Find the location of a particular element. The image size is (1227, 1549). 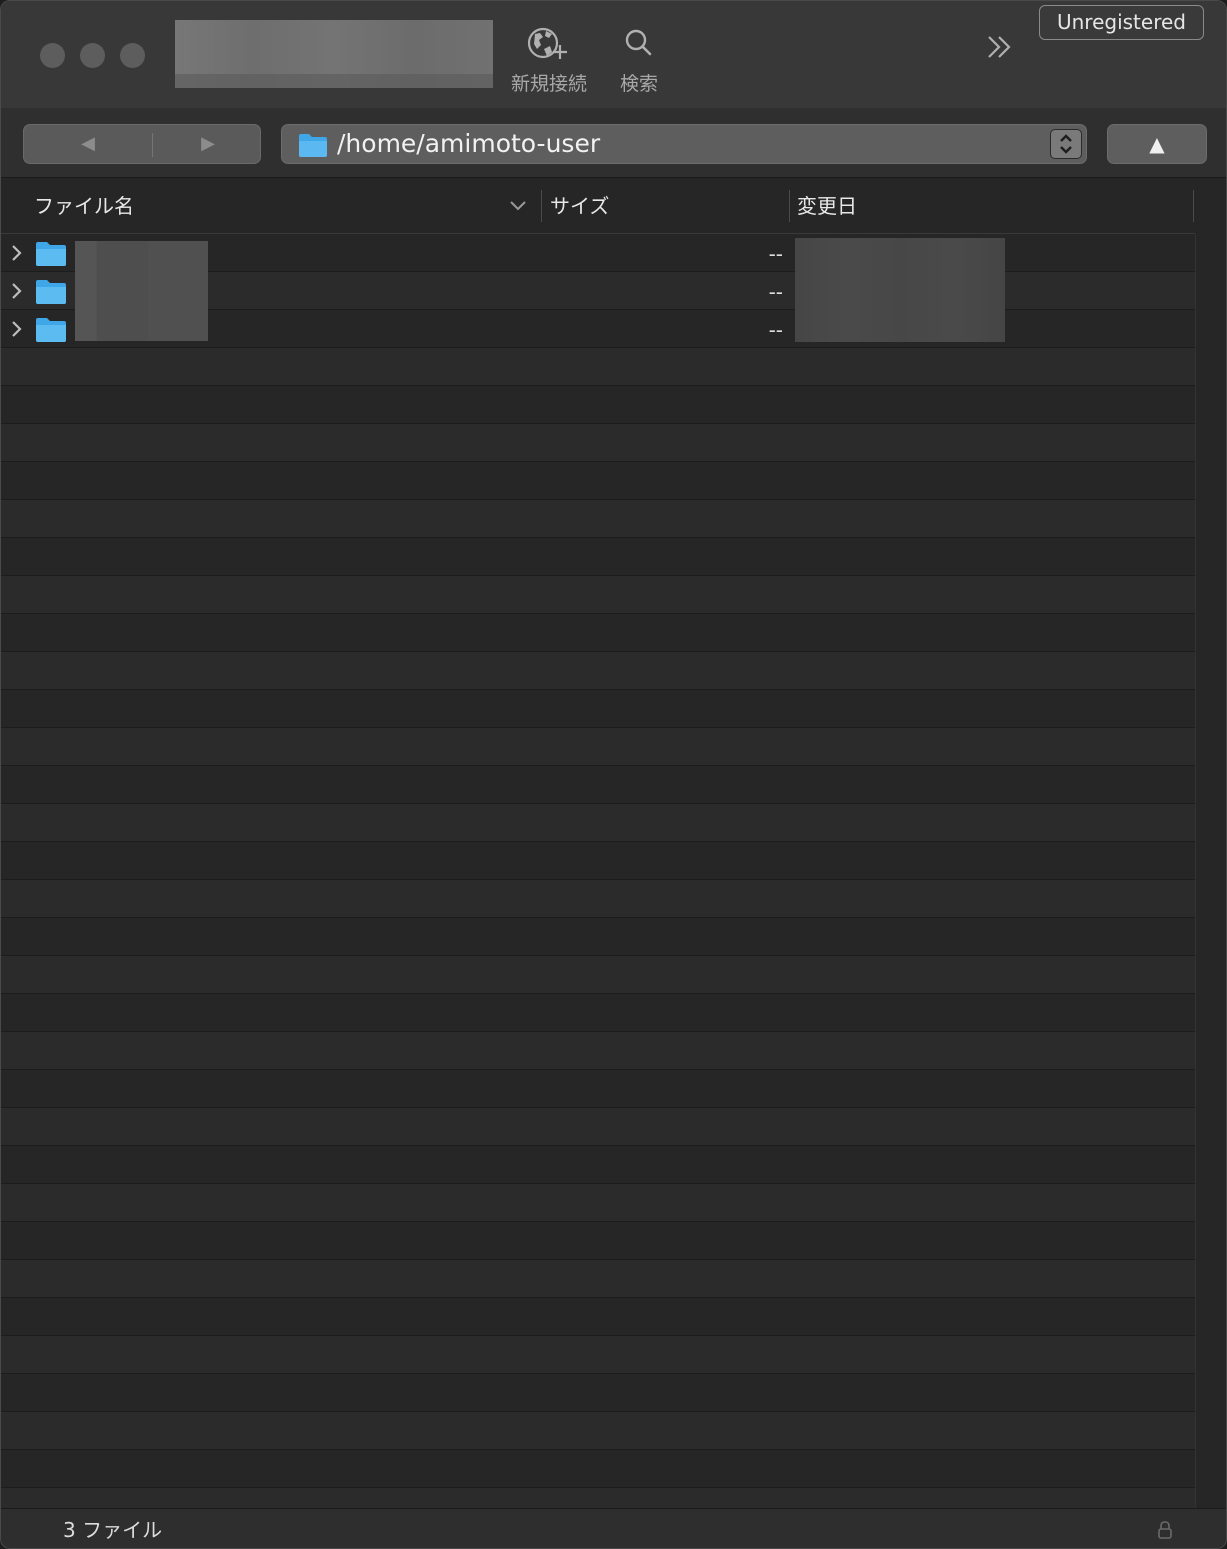

lock-icon is located at coordinates (1165, 1530).